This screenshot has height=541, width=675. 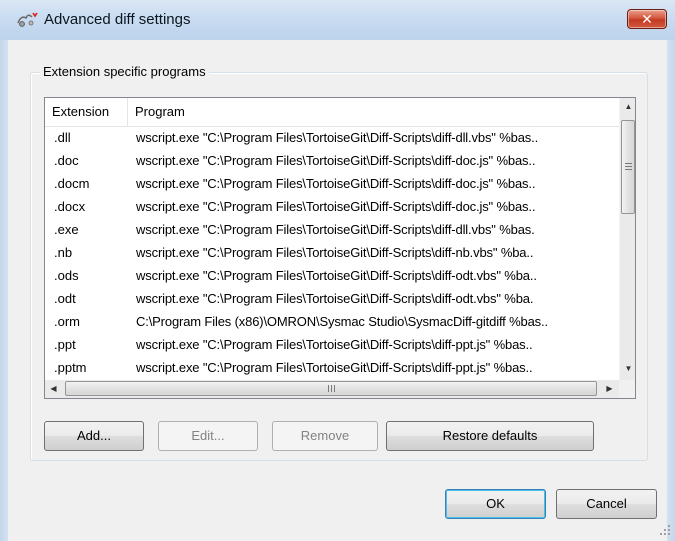 I want to click on vertical-scroll-thumb, so click(x=628, y=167).